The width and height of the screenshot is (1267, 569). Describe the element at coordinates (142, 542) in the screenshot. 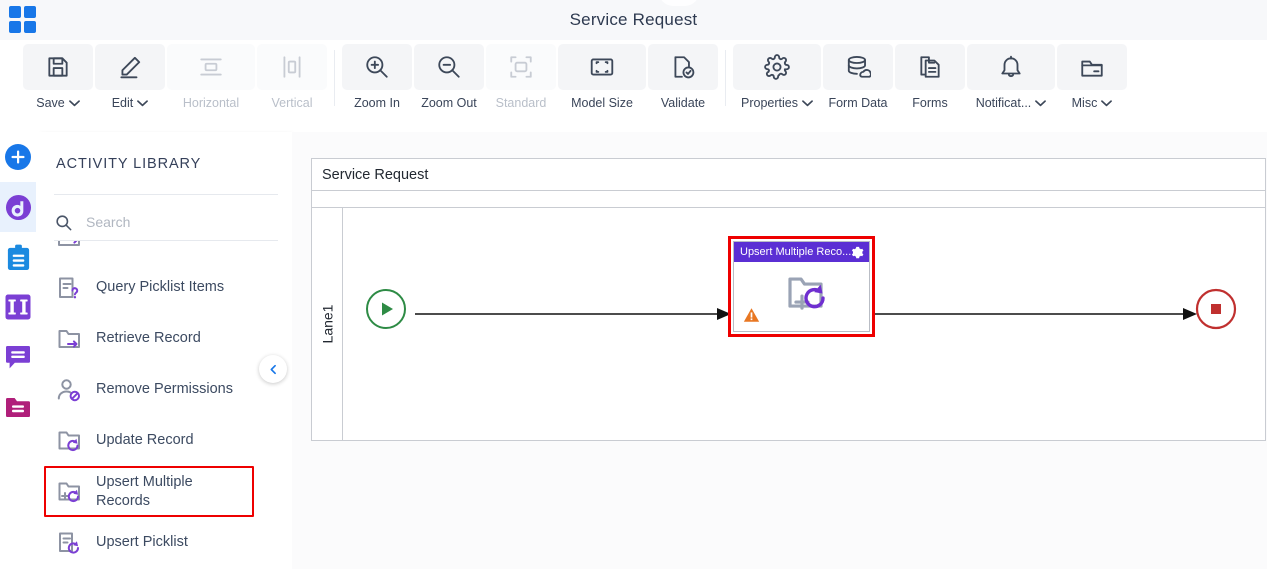

I see `activity-item-label: Upsert Picklist` at that location.